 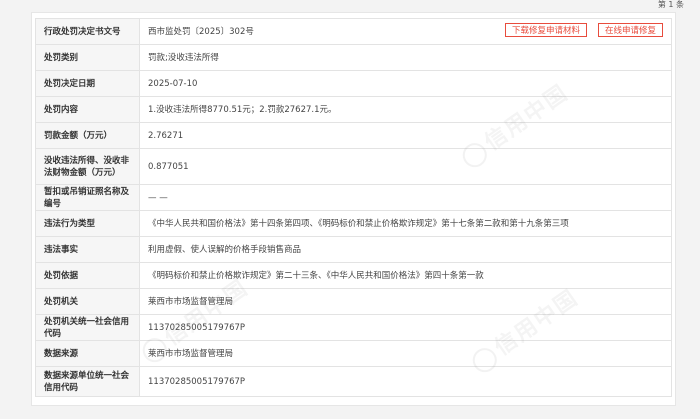 I want to click on table-row: 处罚内容 1.没收违法所得8770.51元；2.罚款27627.1元。, so click(x=353, y=109).